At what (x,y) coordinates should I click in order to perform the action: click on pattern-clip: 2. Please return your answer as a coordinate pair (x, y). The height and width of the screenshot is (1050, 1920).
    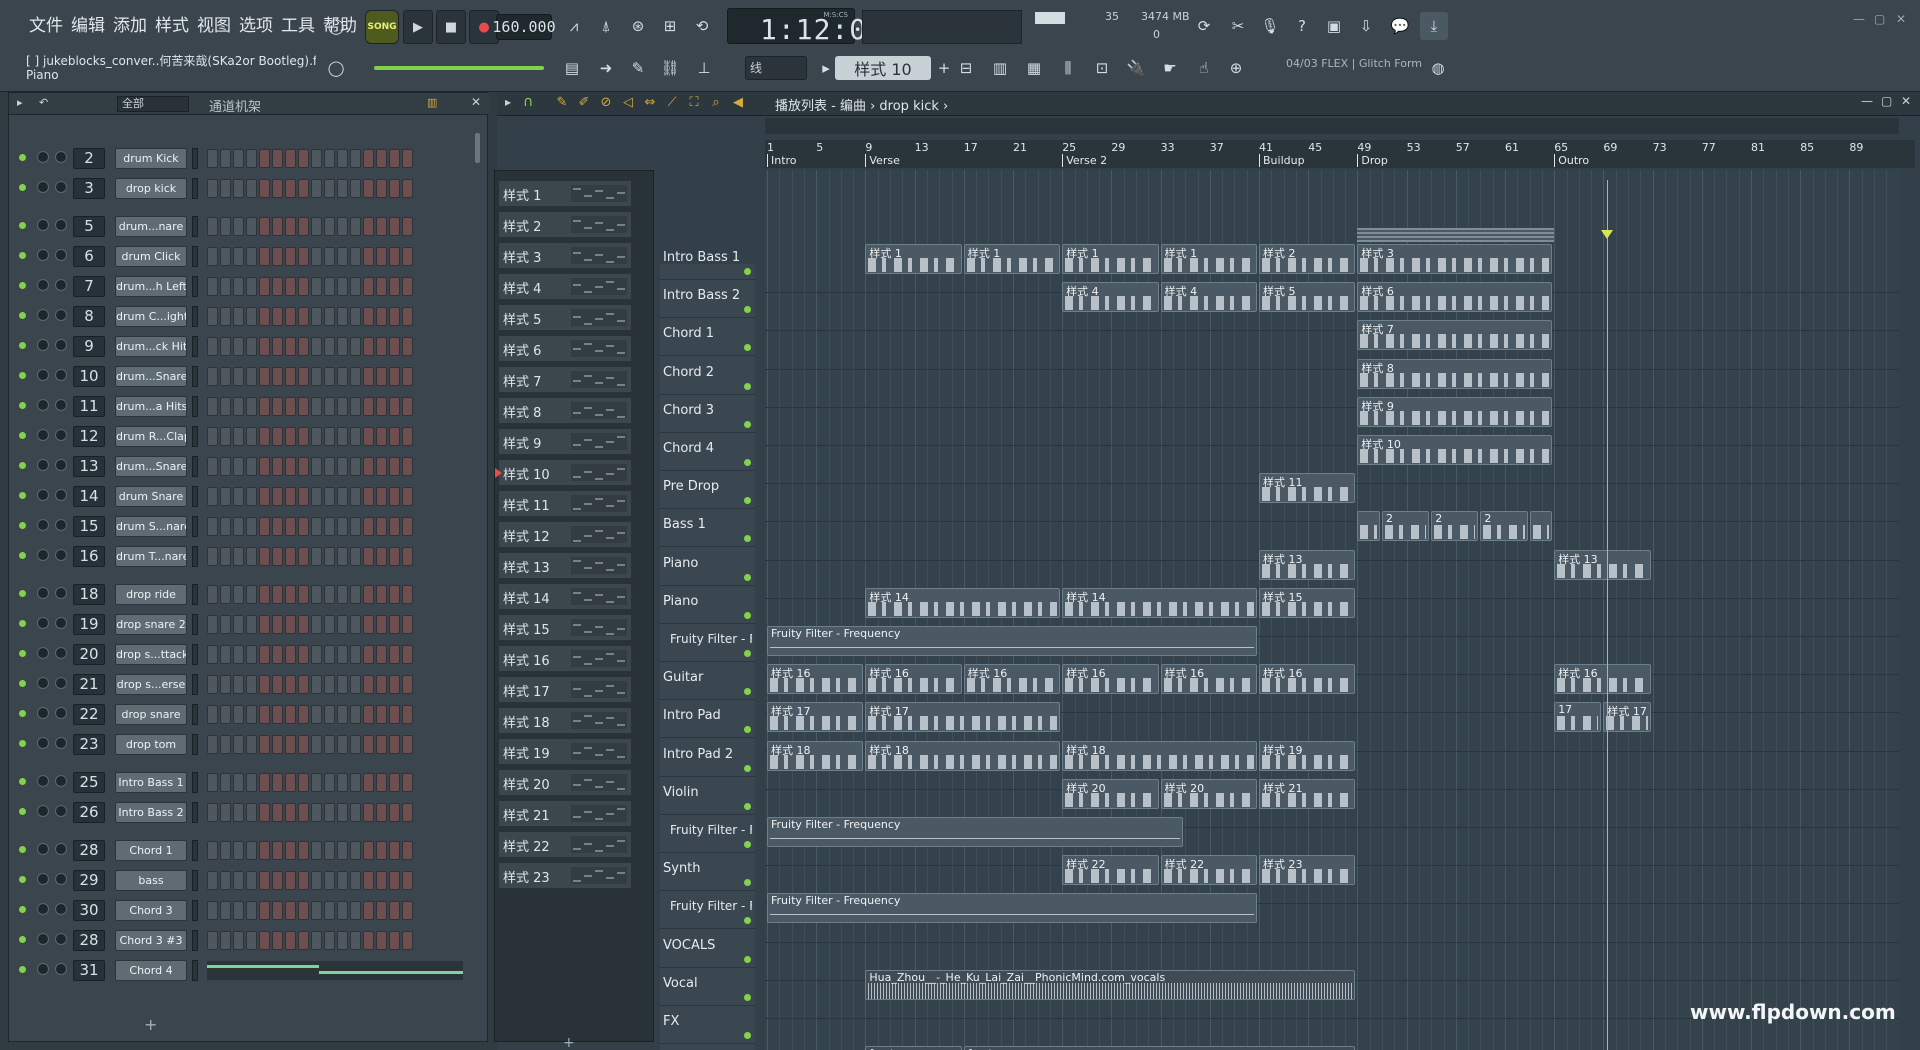
    Looking at the image, I should click on (1504, 526).